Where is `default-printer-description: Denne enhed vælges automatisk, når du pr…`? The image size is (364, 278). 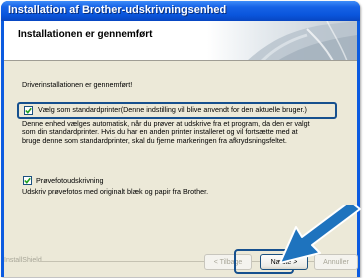 default-printer-description: Denne enhed vælges automatisk, når du pr… is located at coordinates (187, 132).